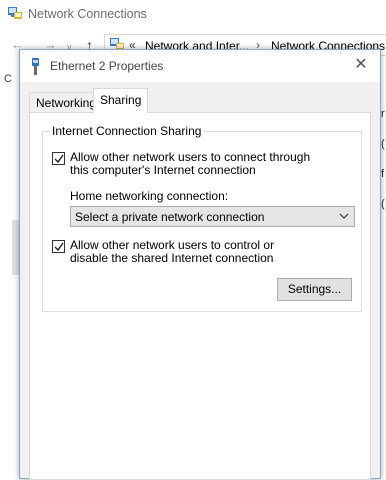 The width and height of the screenshot is (386, 480). What do you see at coordinates (66, 102) in the screenshot?
I see `tab-networking: Networking` at bounding box center [66, 102].